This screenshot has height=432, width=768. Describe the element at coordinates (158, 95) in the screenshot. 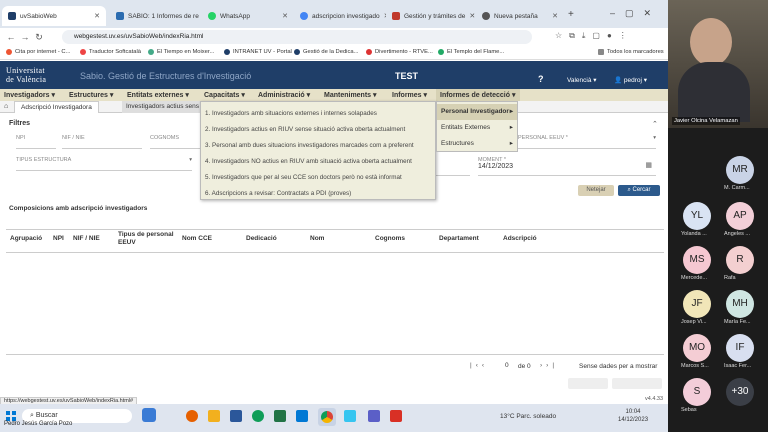

I see `menu-entitats-externes: Entitats externes ▾` at that location.